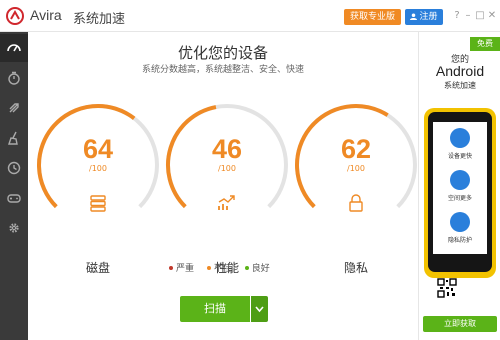 Image resolution: width=500 pixels, height=340 pixels. I want to click on maximize-button: □, so click(480, 16).